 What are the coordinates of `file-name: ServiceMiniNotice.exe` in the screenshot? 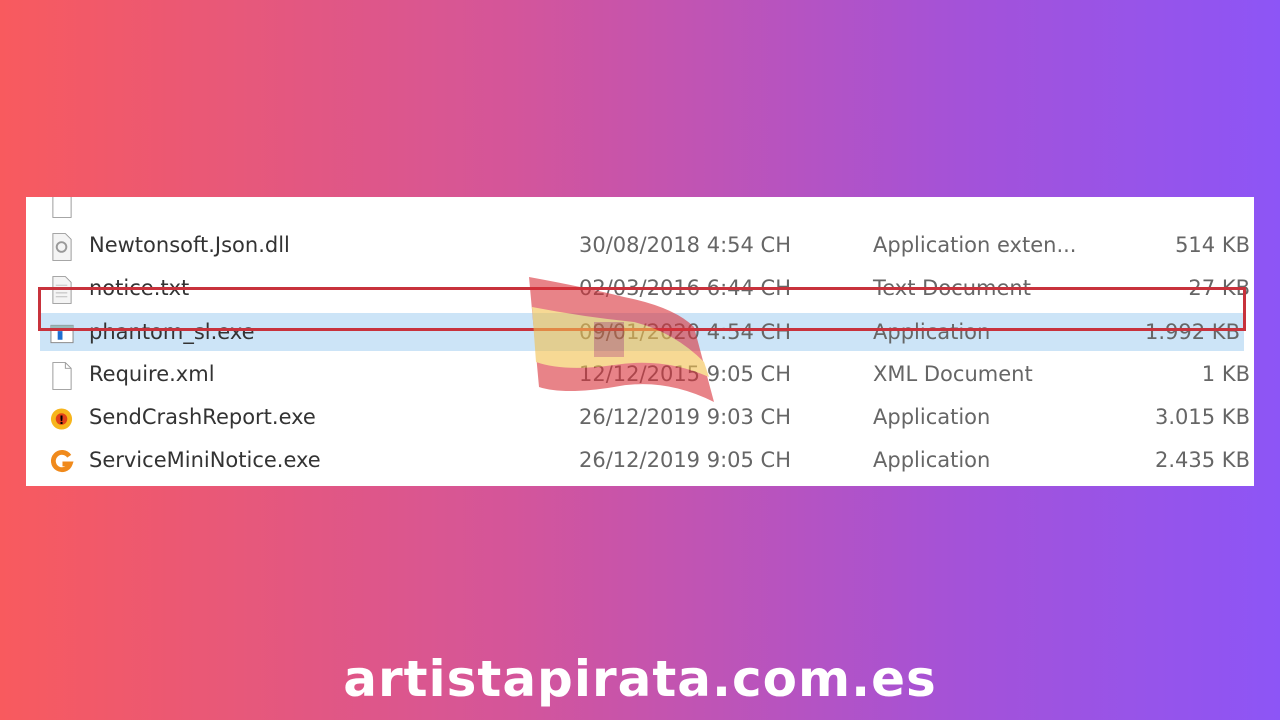 It's located at (205, 460).